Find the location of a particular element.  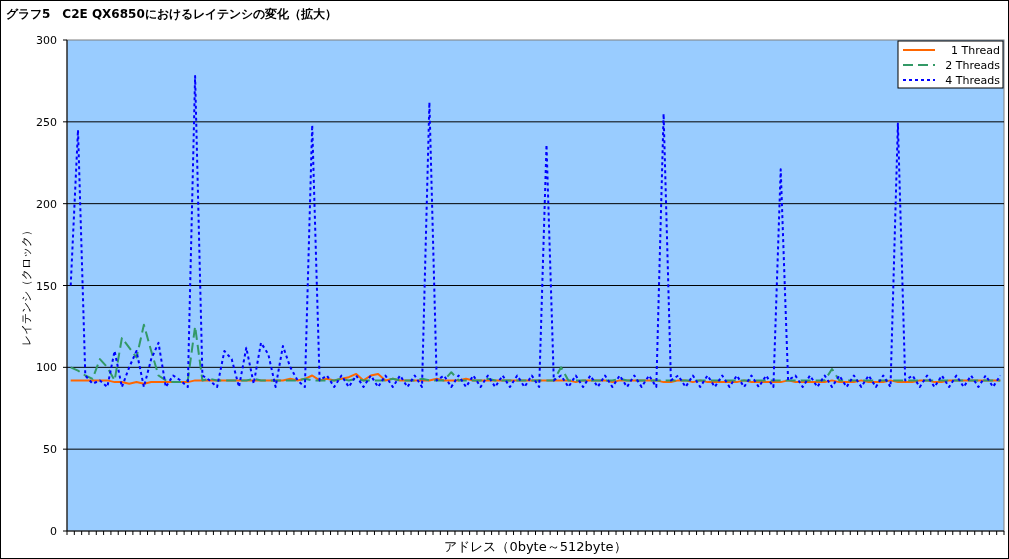

y-tick-label: 300 is located at coordinates (46, 40).